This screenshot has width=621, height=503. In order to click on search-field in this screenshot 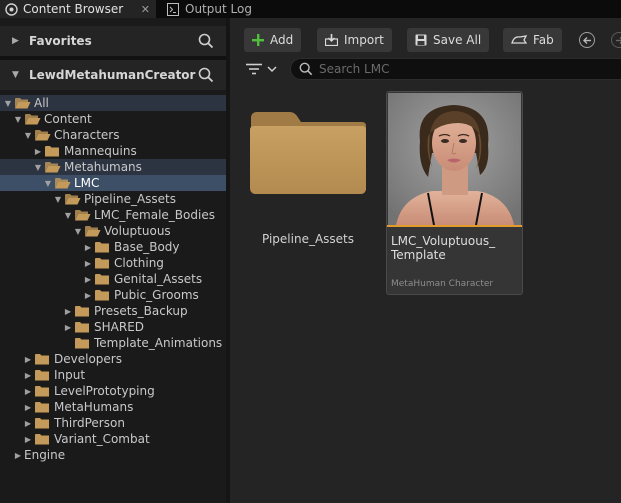, I will do `click(455, 69)`.